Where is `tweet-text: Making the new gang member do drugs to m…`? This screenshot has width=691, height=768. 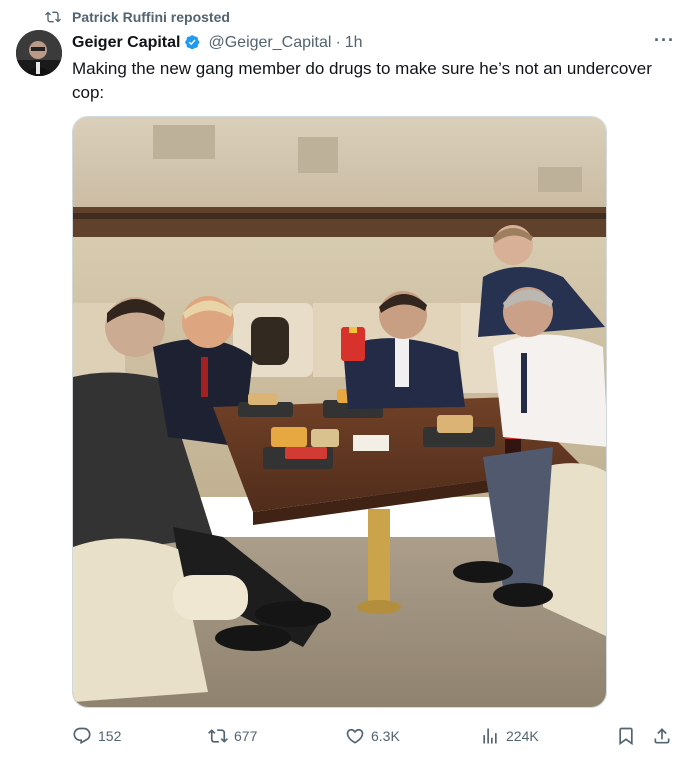 tweet-text: Making the new gang member do drugs to m… is located at coordinates (362, 80).